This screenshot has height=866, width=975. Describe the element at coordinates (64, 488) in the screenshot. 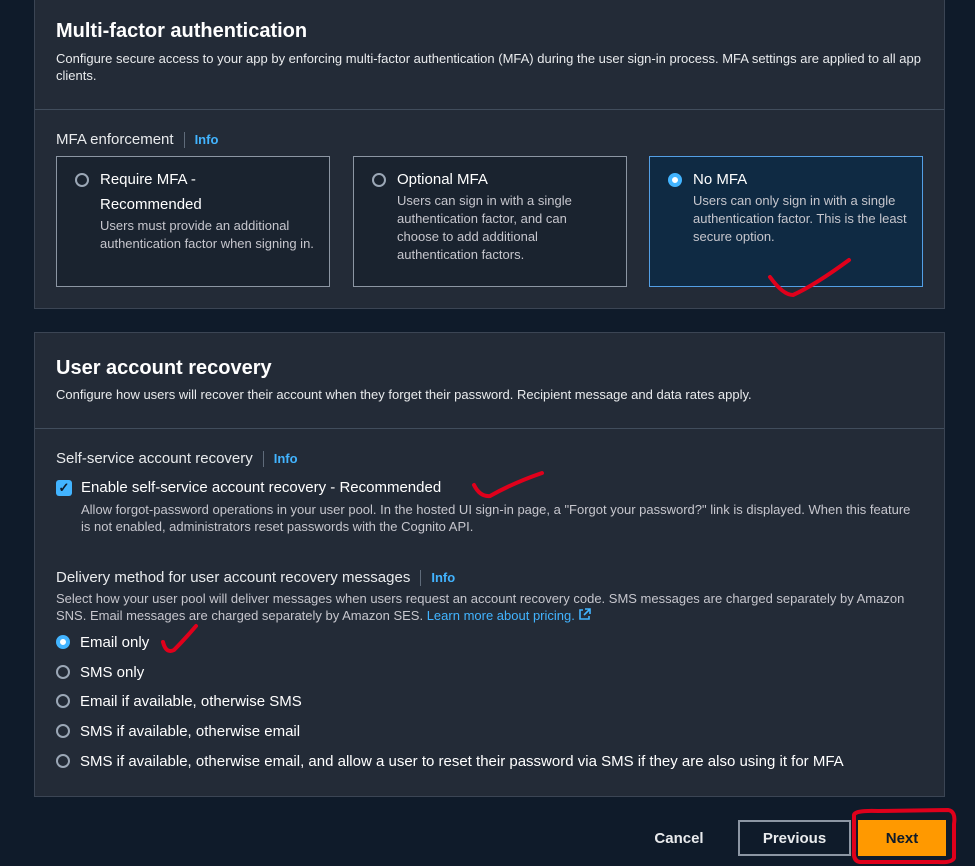

I see `enable-recovery-checkbox: ✓` at that location.